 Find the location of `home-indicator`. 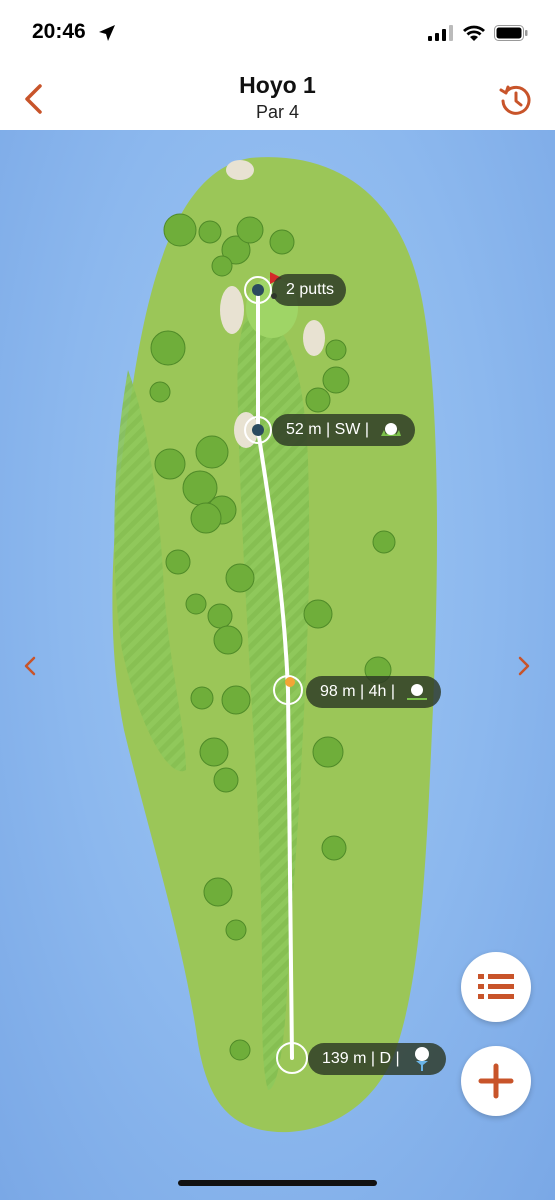

home-indicator is located at coordinates (277, 1183).